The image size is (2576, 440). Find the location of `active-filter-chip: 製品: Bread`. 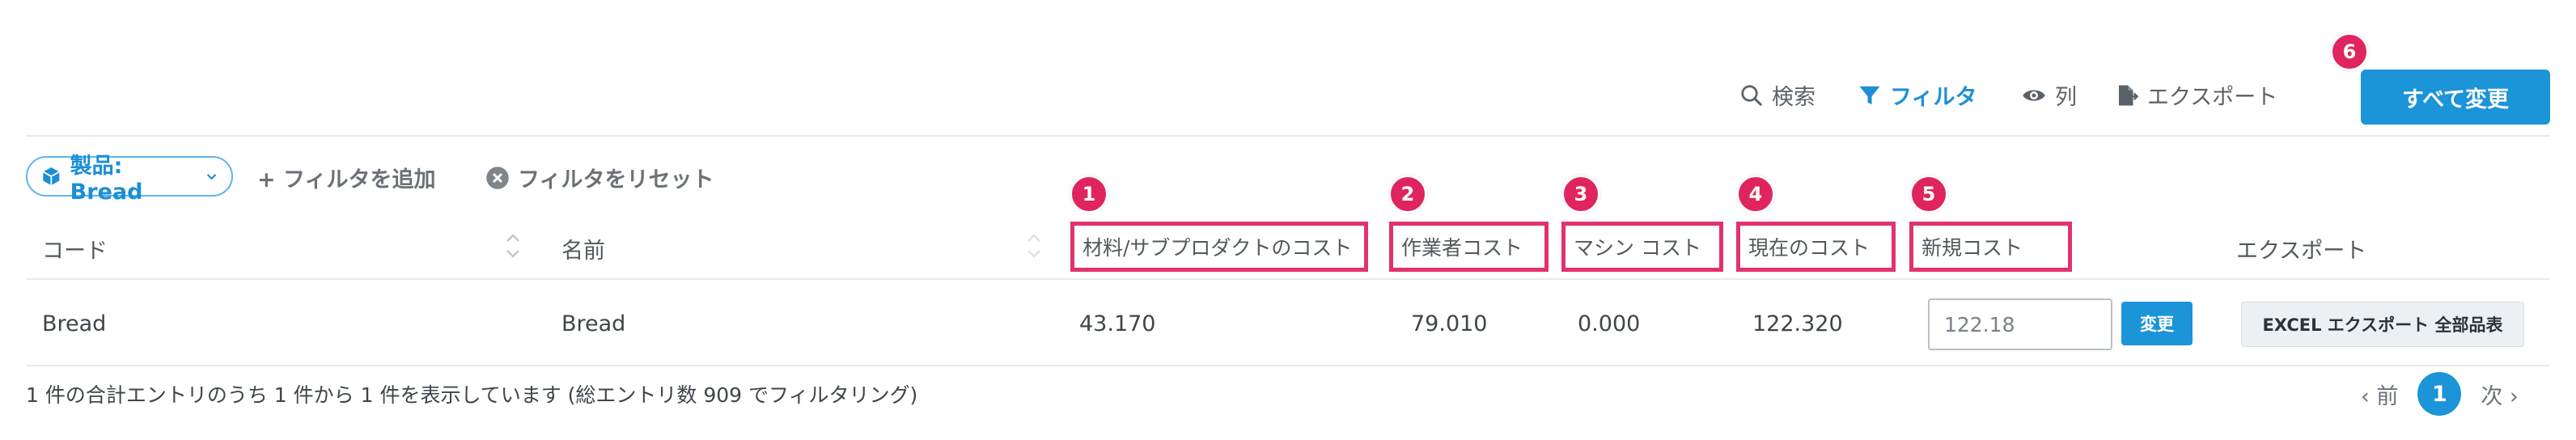

active-filter-chip: 製品: Bread is located at coordinates (129, 179).